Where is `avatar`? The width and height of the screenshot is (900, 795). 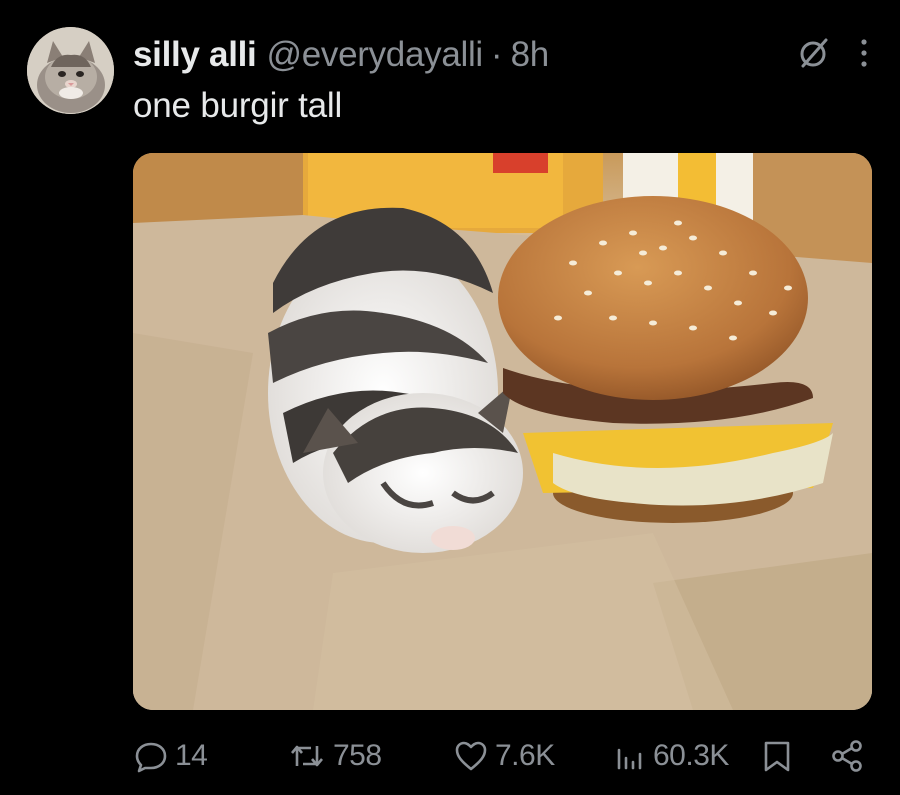
avatar is located at coordinates (70, 70).